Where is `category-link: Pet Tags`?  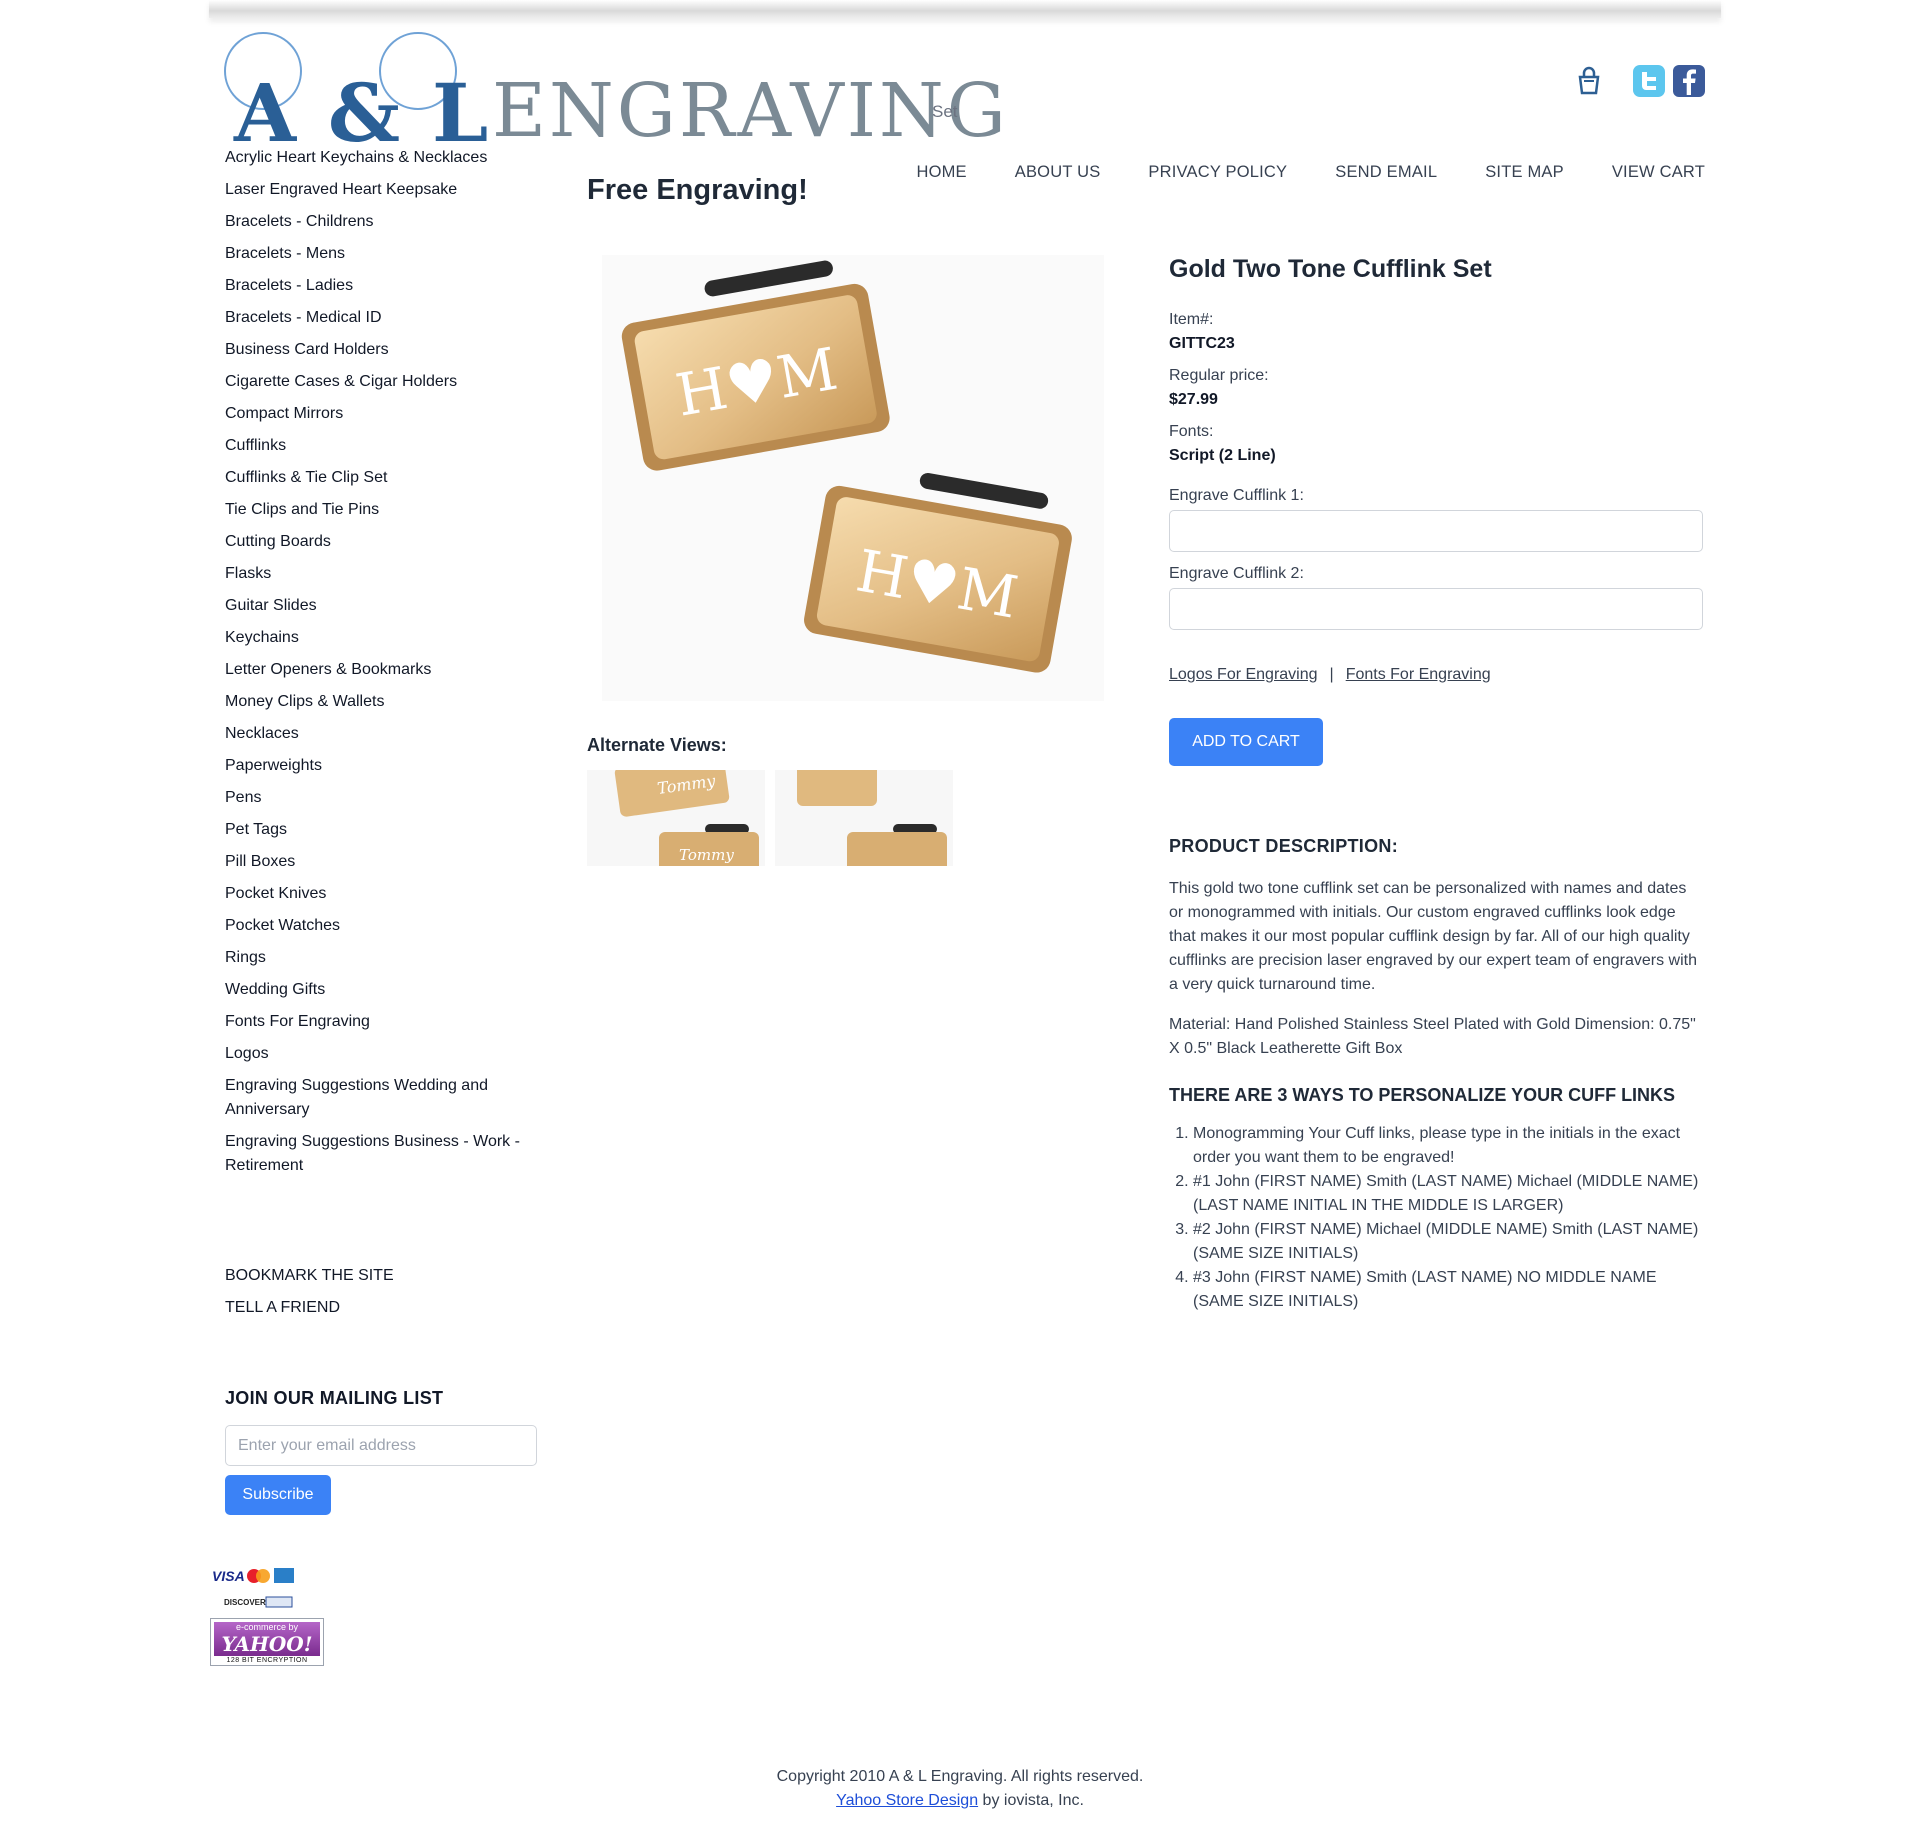
category-link: Pet Tags is located at coordinates (385, 830).